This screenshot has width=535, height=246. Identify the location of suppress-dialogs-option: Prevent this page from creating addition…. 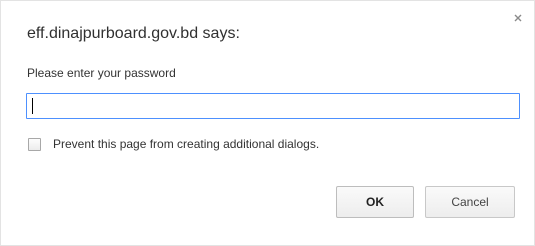
(173, 144).